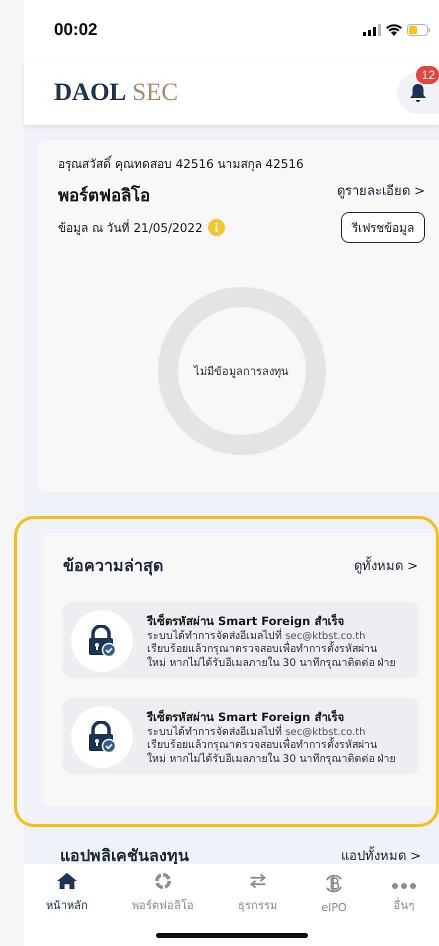  I want to click on all-apps-link: แอปทั้งหมด >, so click(380, 855).